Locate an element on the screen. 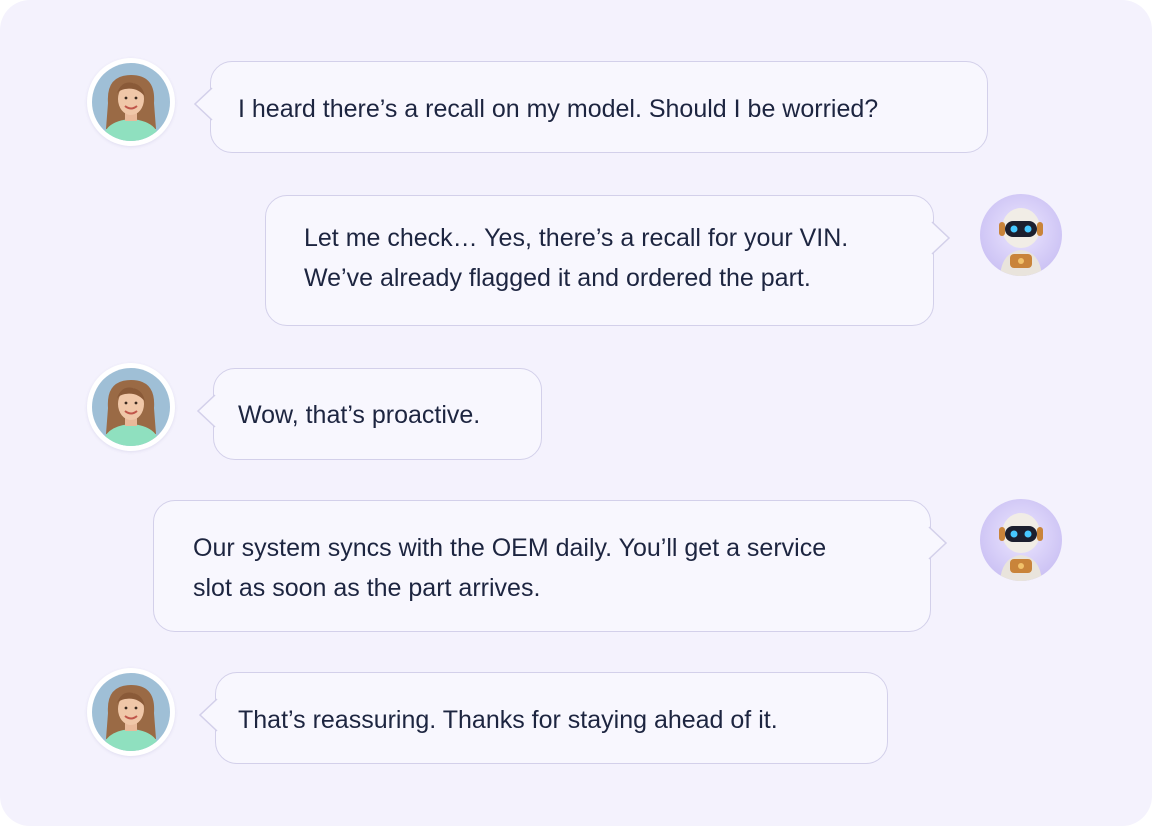  message-bubble-customer: Wow, that’s proactive. is located at coordinates (369, 414).